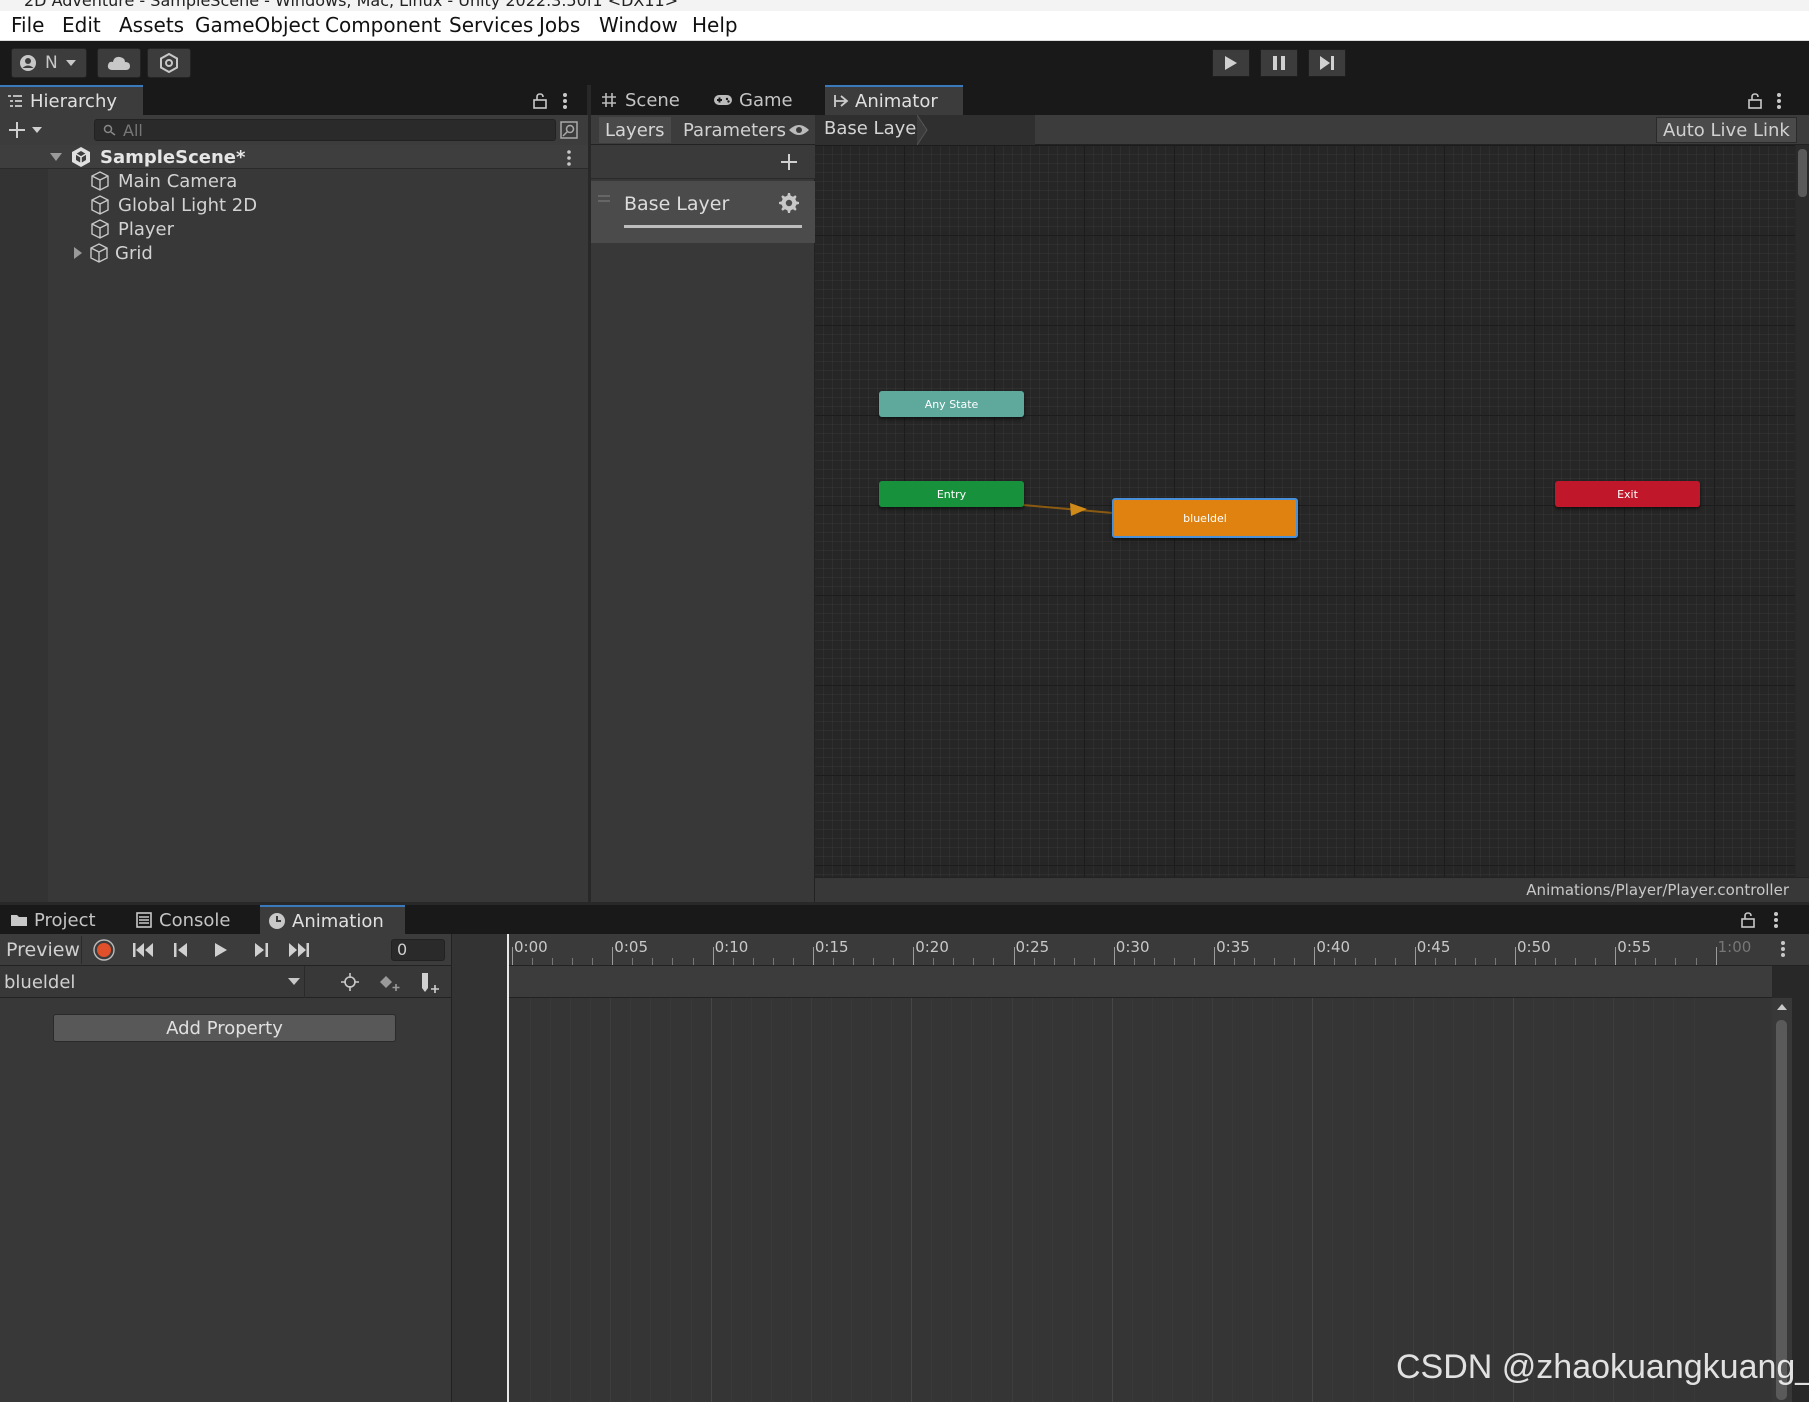 The image size is (1809, 1402). Describe the element at coordinates (638, 25) in the screenshot. I see `menu-window: Window` at that location.